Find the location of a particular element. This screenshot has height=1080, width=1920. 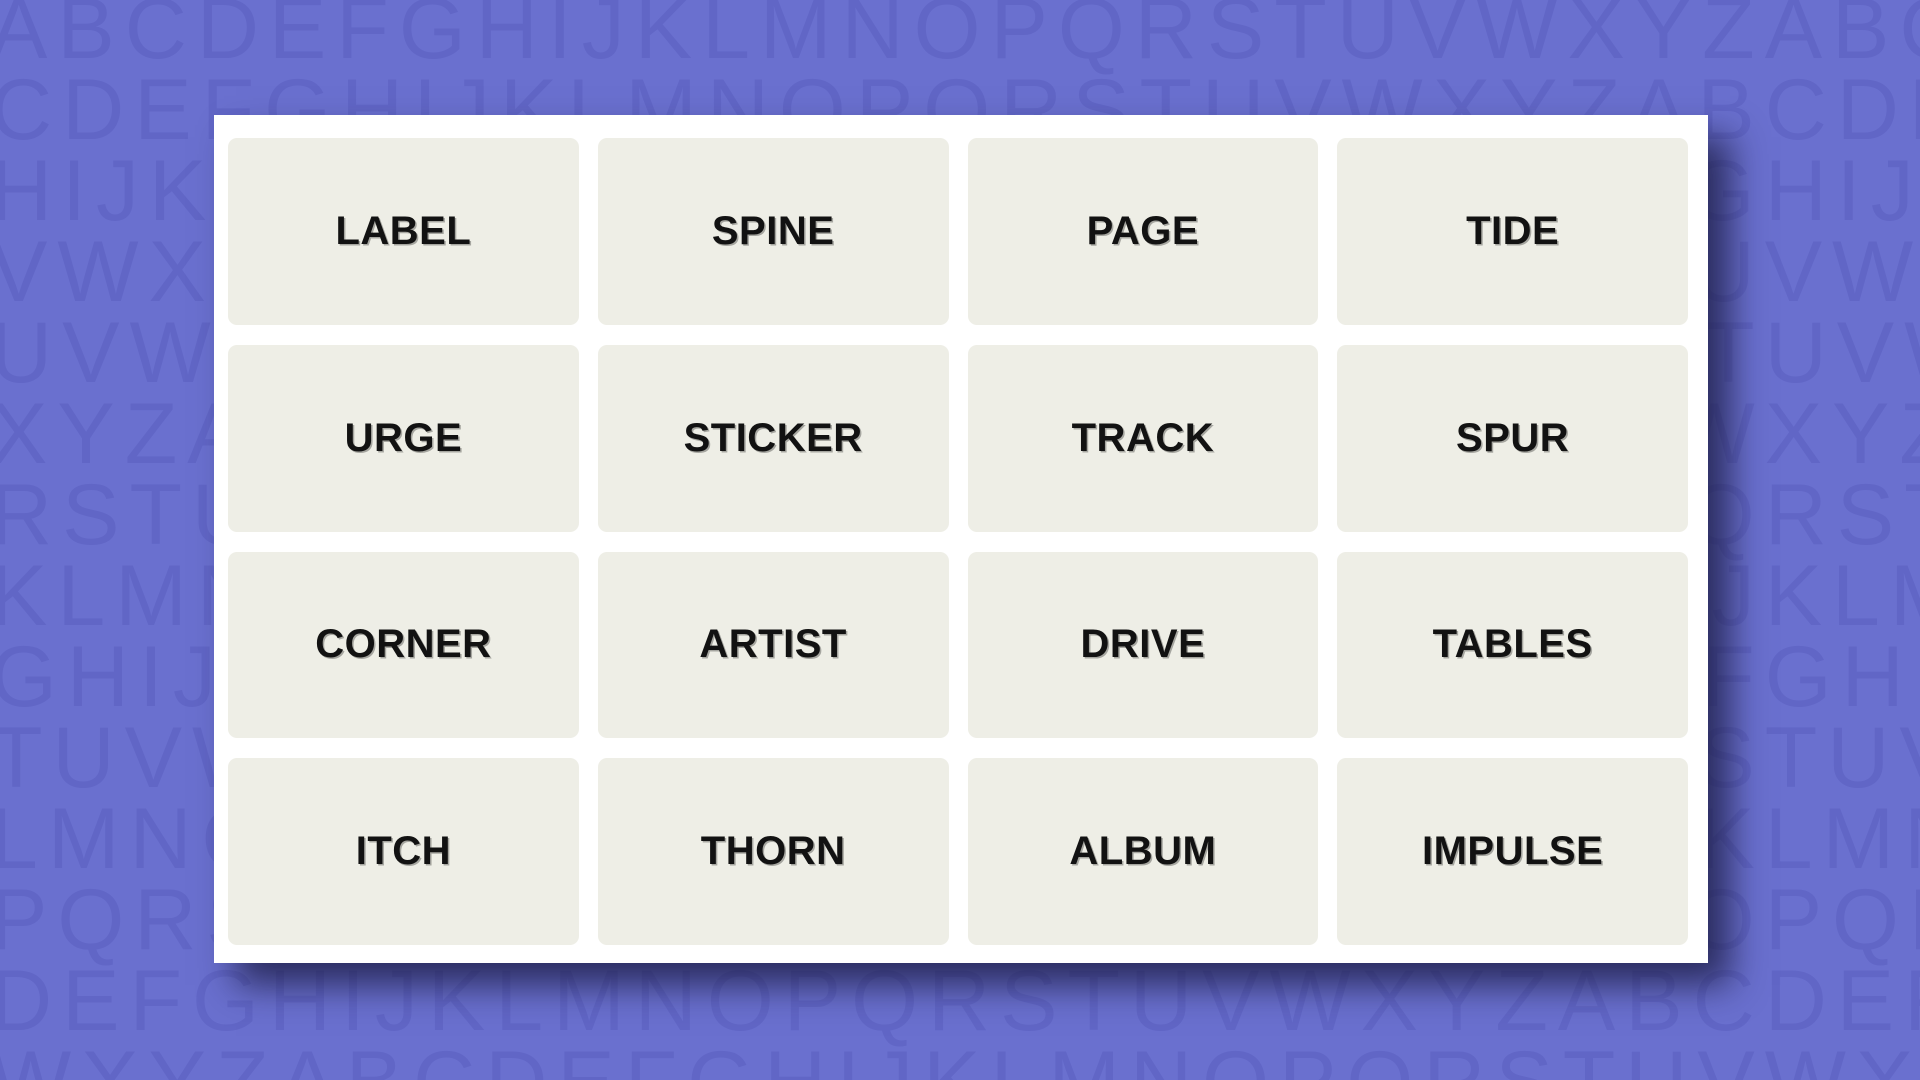

word-tile-label: TABLES is located at coordinates (1512, 644).